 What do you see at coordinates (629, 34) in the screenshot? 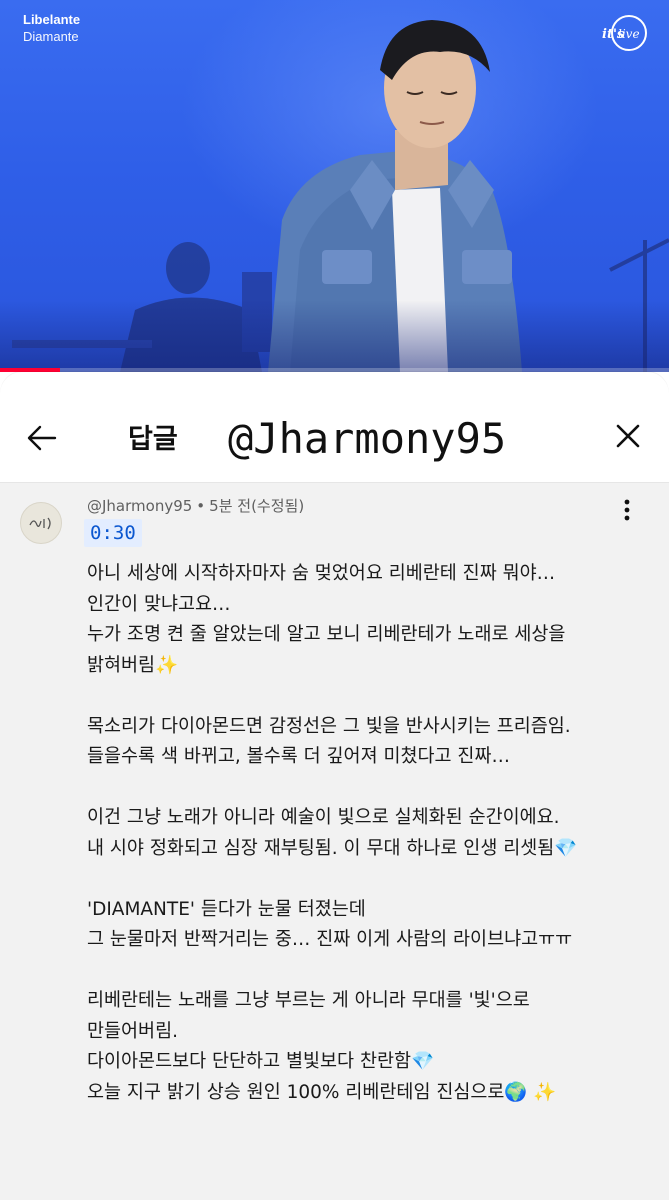
I see `svg-text: live` at bounding box center [629, 34].